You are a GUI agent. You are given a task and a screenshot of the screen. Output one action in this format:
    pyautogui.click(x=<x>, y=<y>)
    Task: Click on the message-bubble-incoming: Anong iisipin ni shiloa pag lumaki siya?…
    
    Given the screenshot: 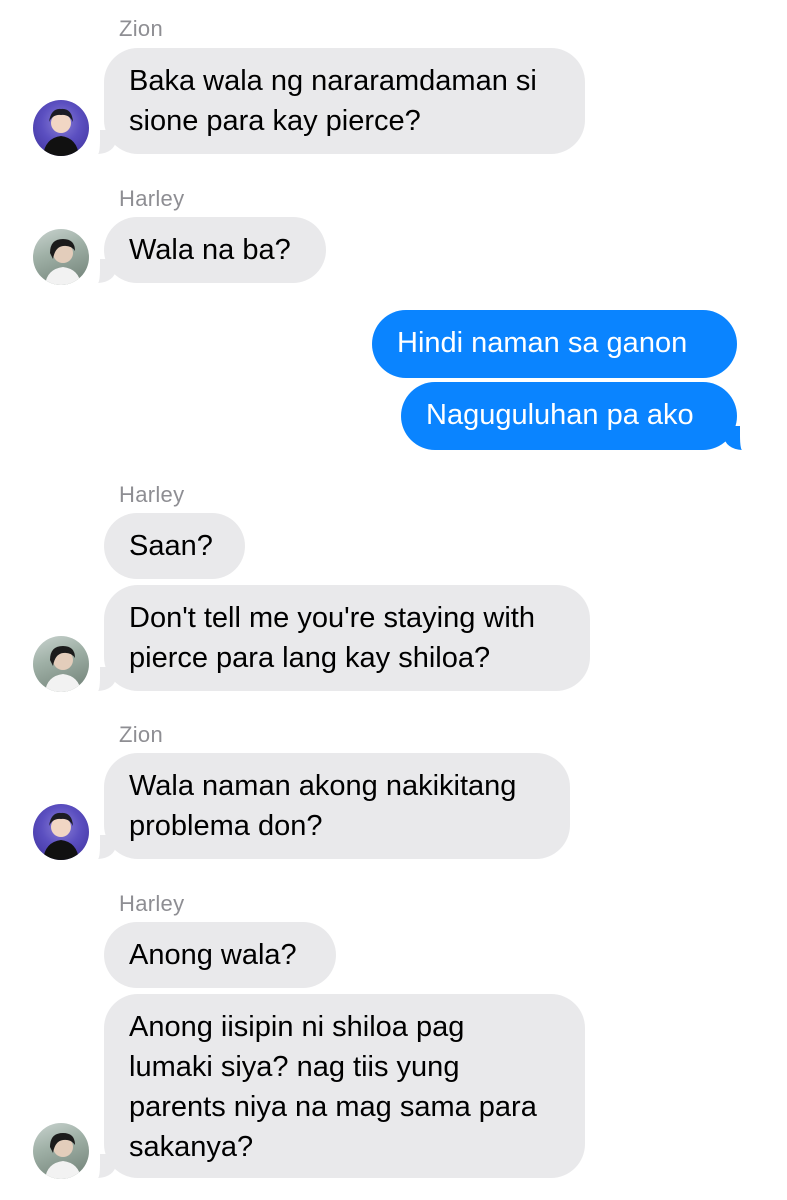 What is the action you would take?
    pyautogui.click(x=344, y=1086)
    